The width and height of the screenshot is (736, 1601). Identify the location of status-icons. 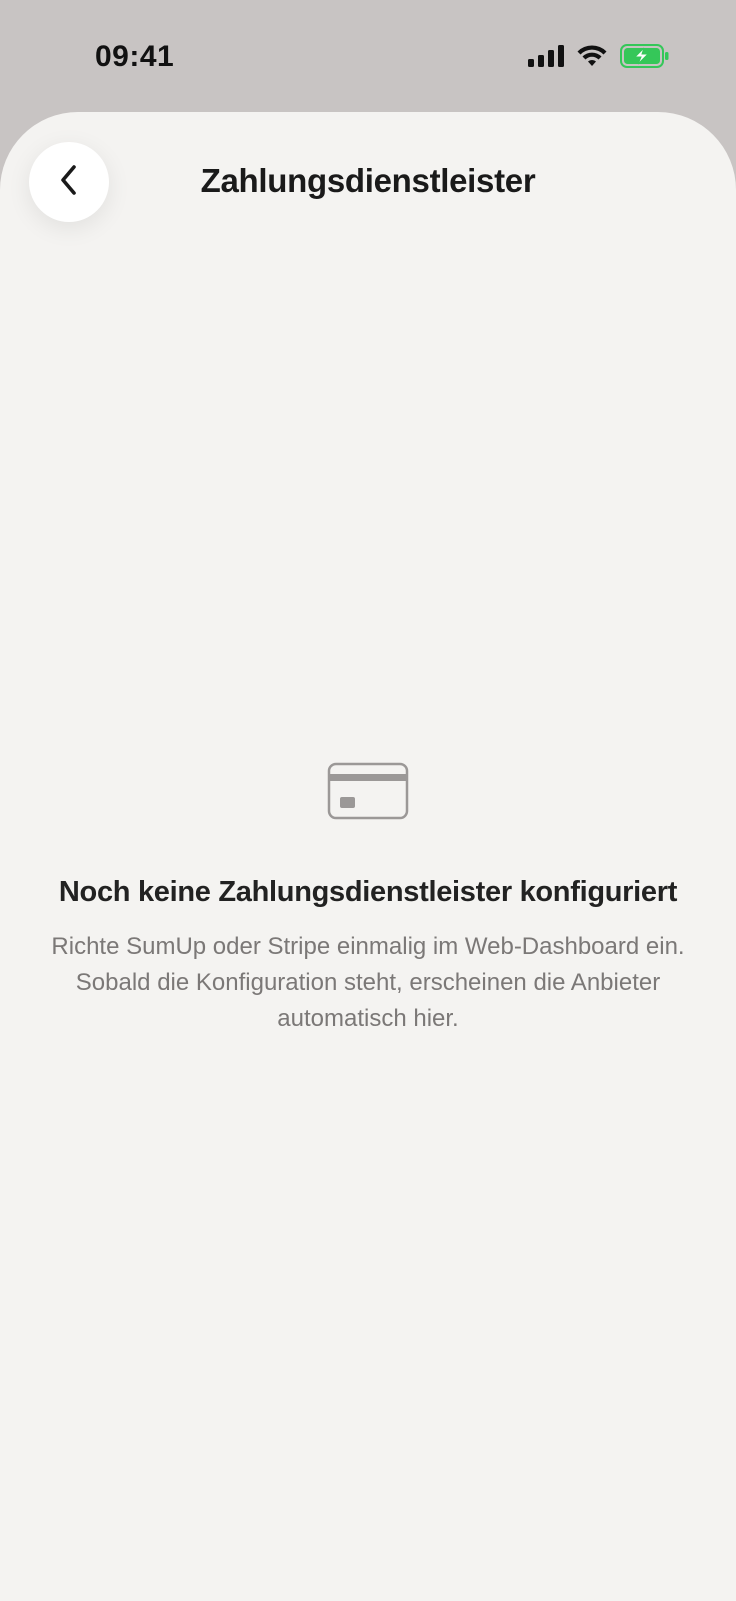
(599, 58).